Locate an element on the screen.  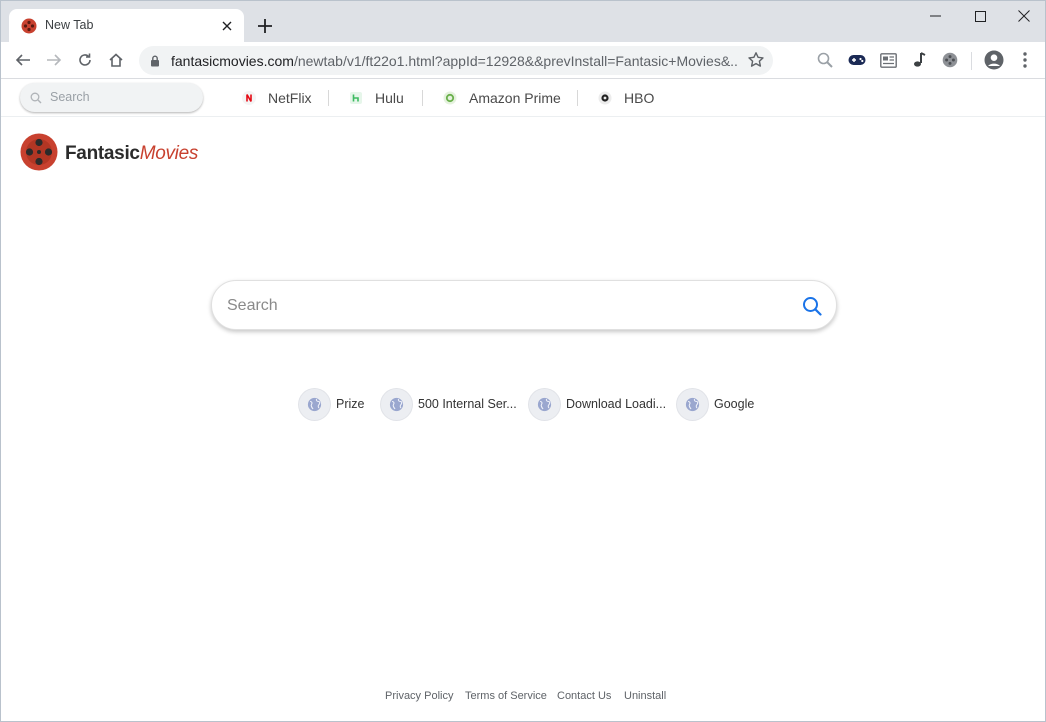
shortcut-label: Prize is located at coordinates (350, 404).